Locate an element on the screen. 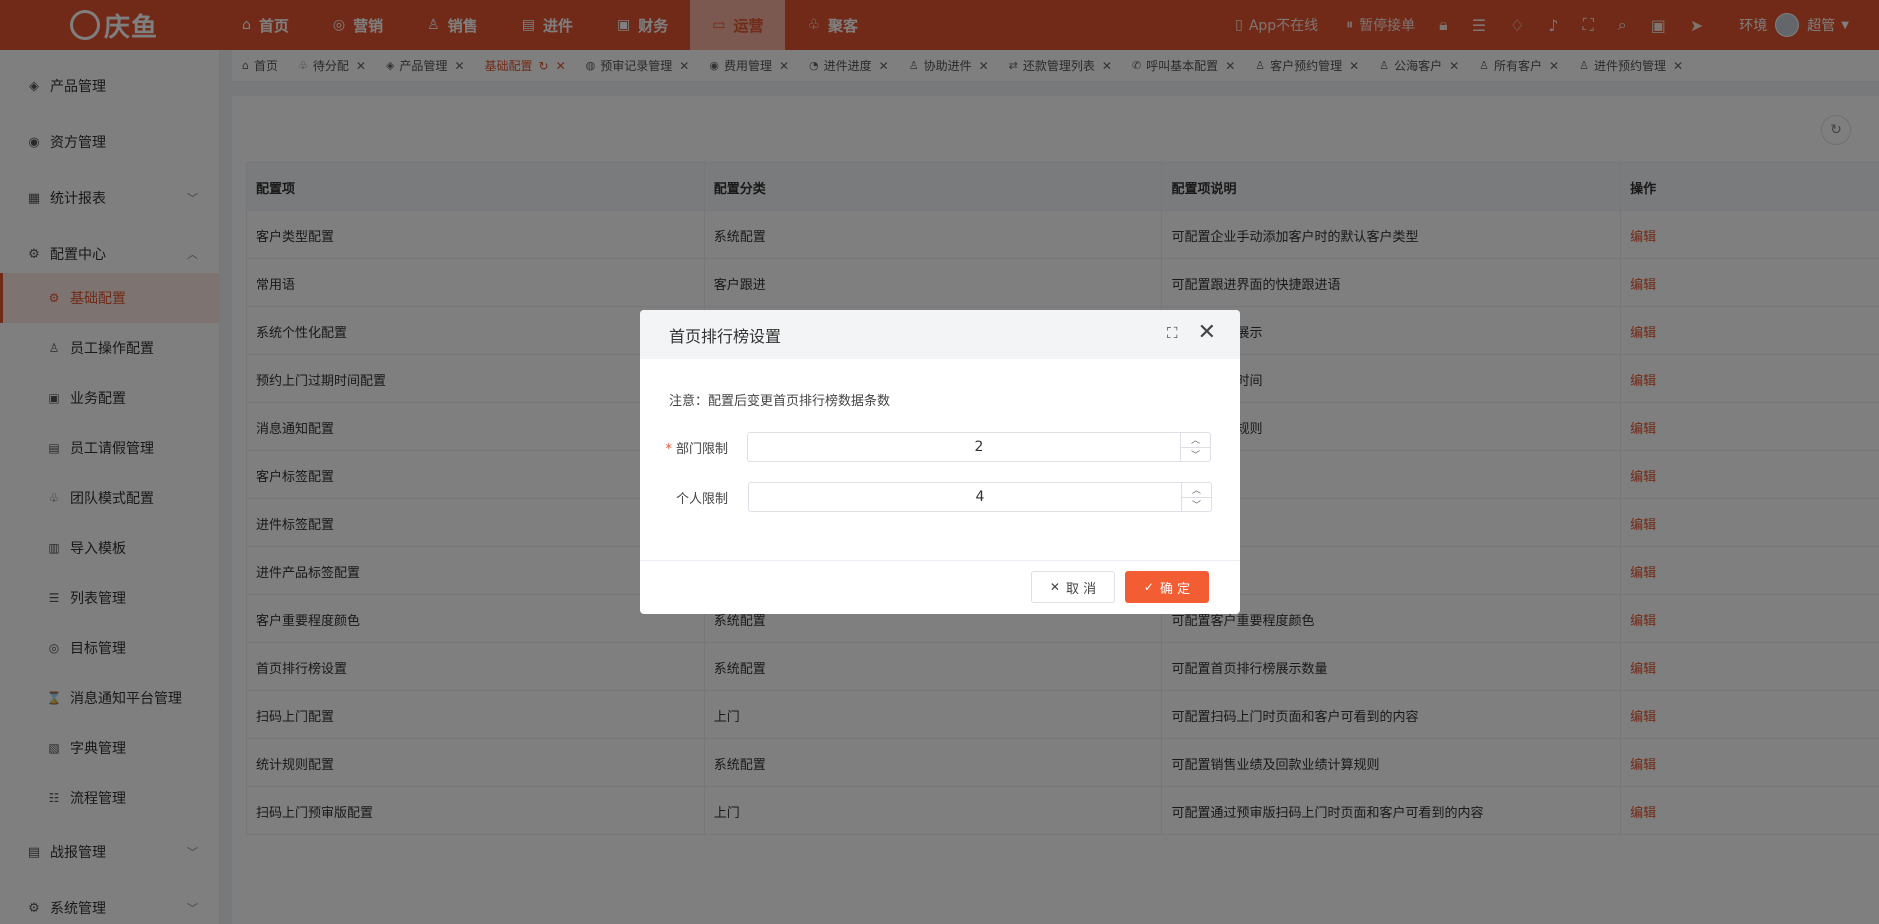  dept-limit-text: 部门限制 is located at coordinates (701, 449).